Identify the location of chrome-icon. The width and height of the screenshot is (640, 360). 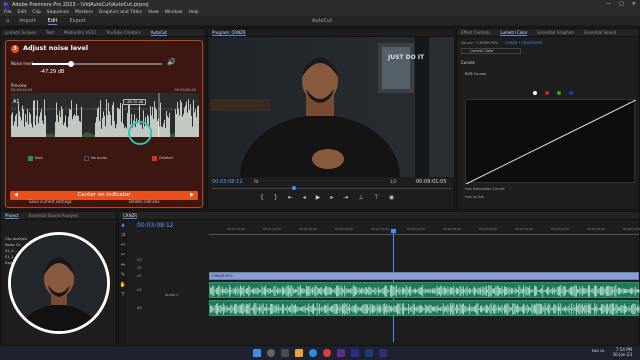
(327, 353).